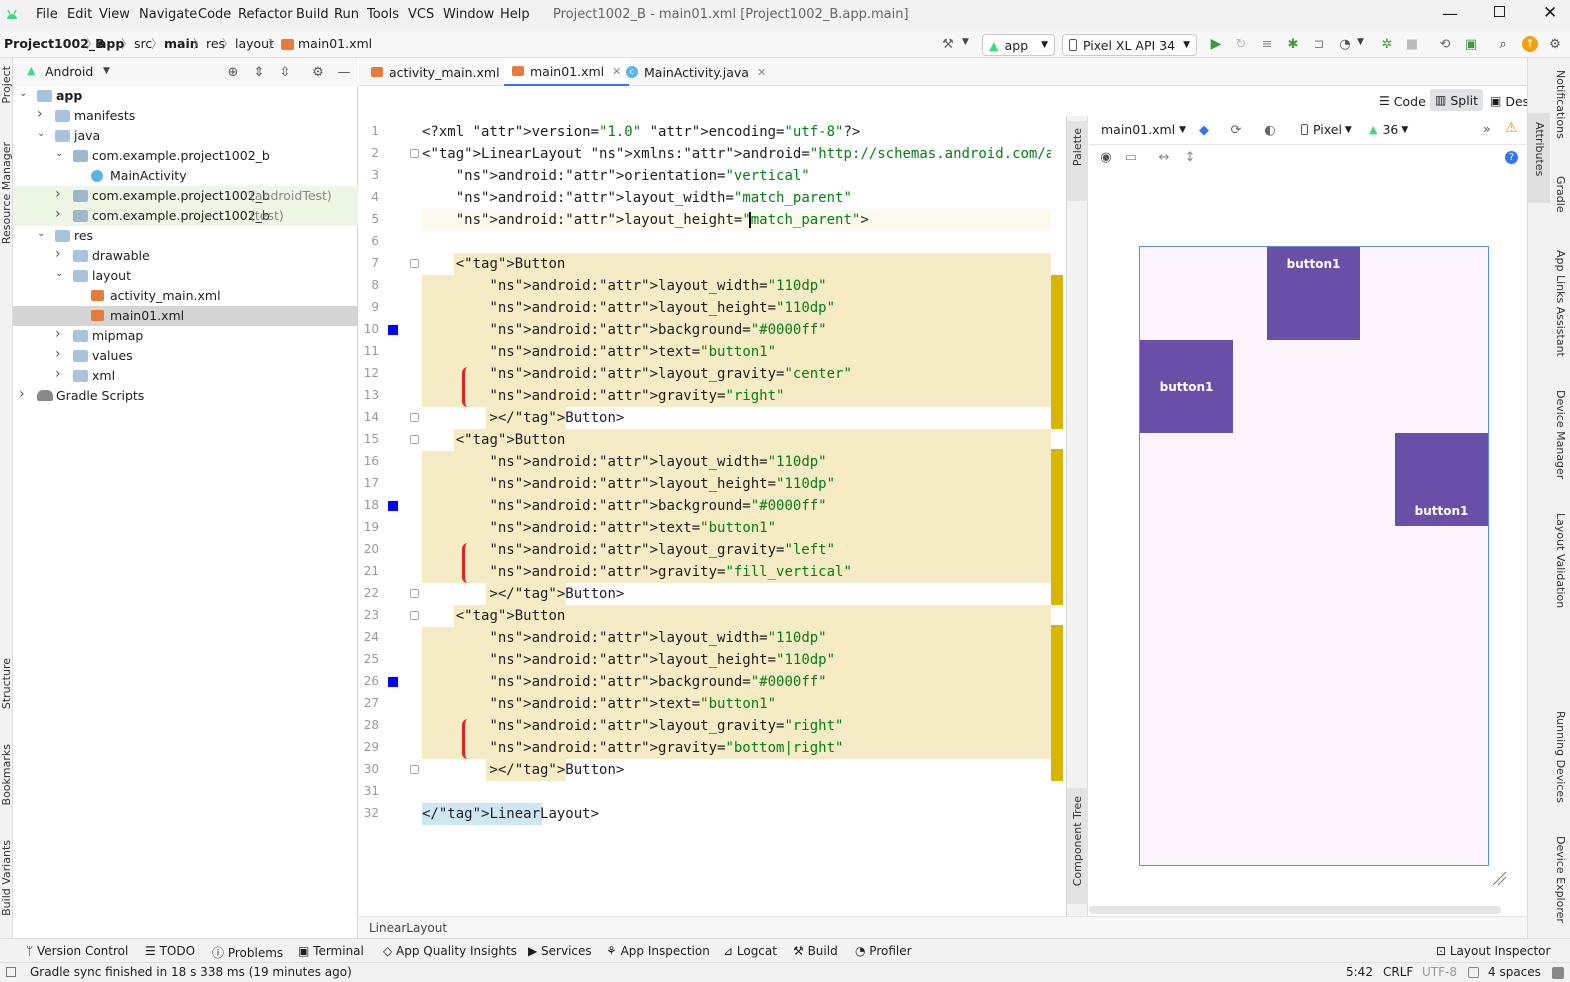  I want to click on menu-run: Run, so click(346, 14).